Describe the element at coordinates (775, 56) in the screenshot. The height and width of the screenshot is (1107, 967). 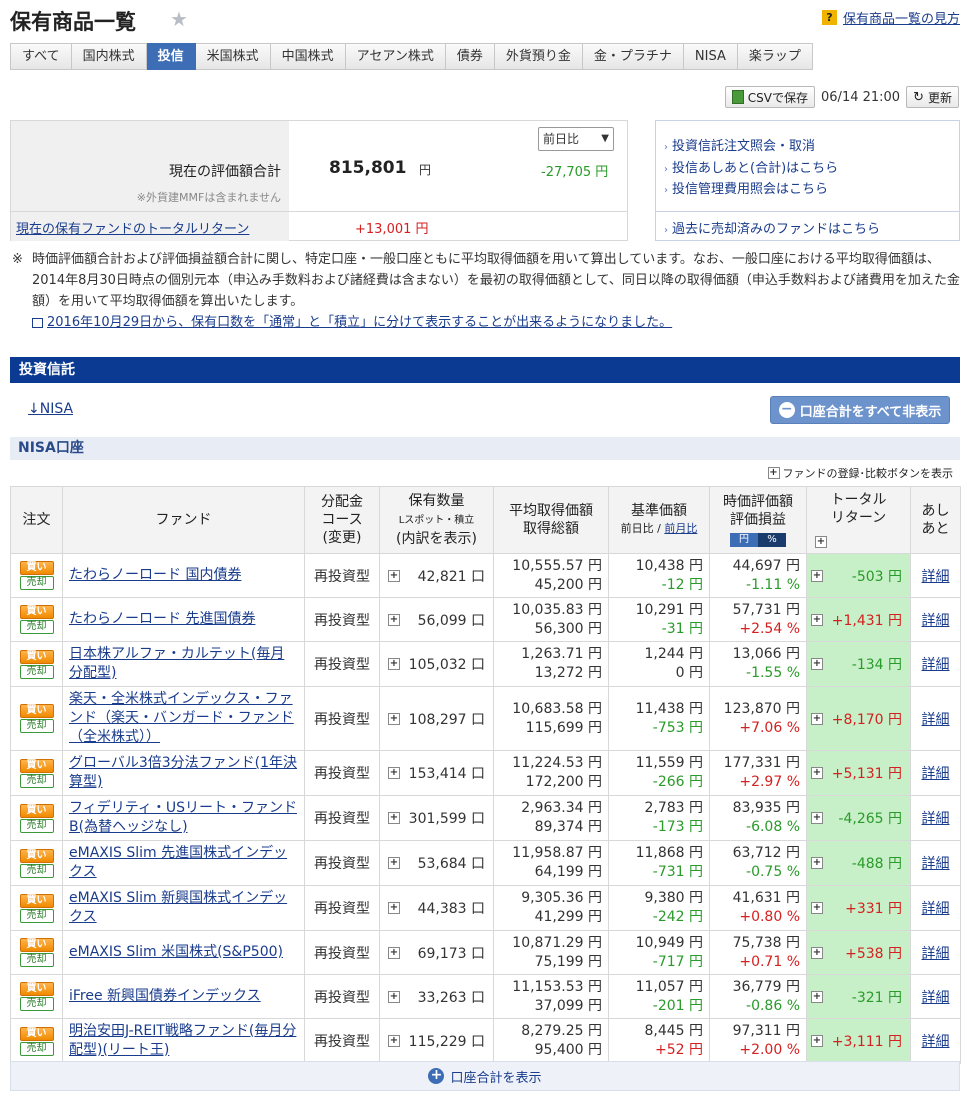
I see `tab-item: 楽ラップ` at that location.